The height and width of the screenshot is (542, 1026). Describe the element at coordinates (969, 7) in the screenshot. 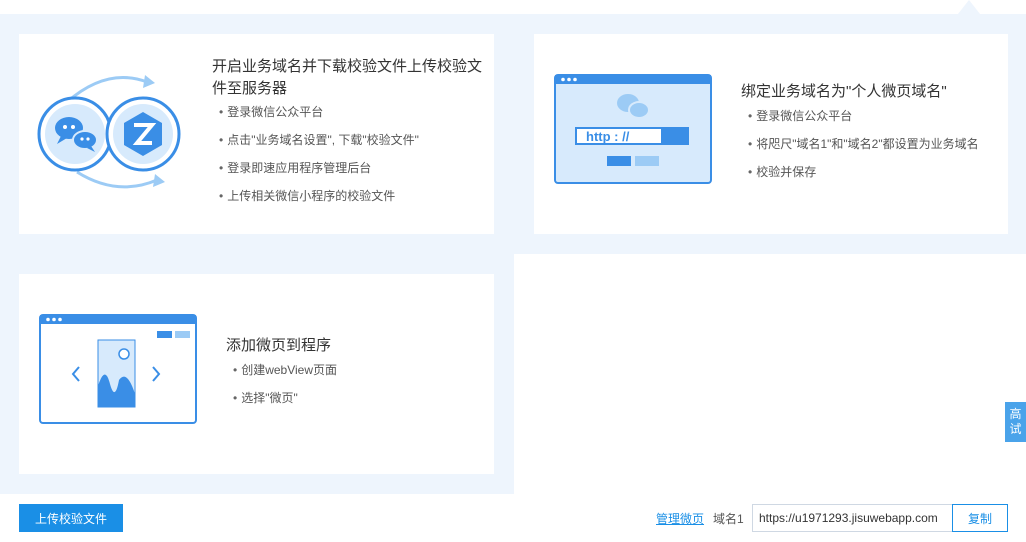

I see `panel-caret` at that location.